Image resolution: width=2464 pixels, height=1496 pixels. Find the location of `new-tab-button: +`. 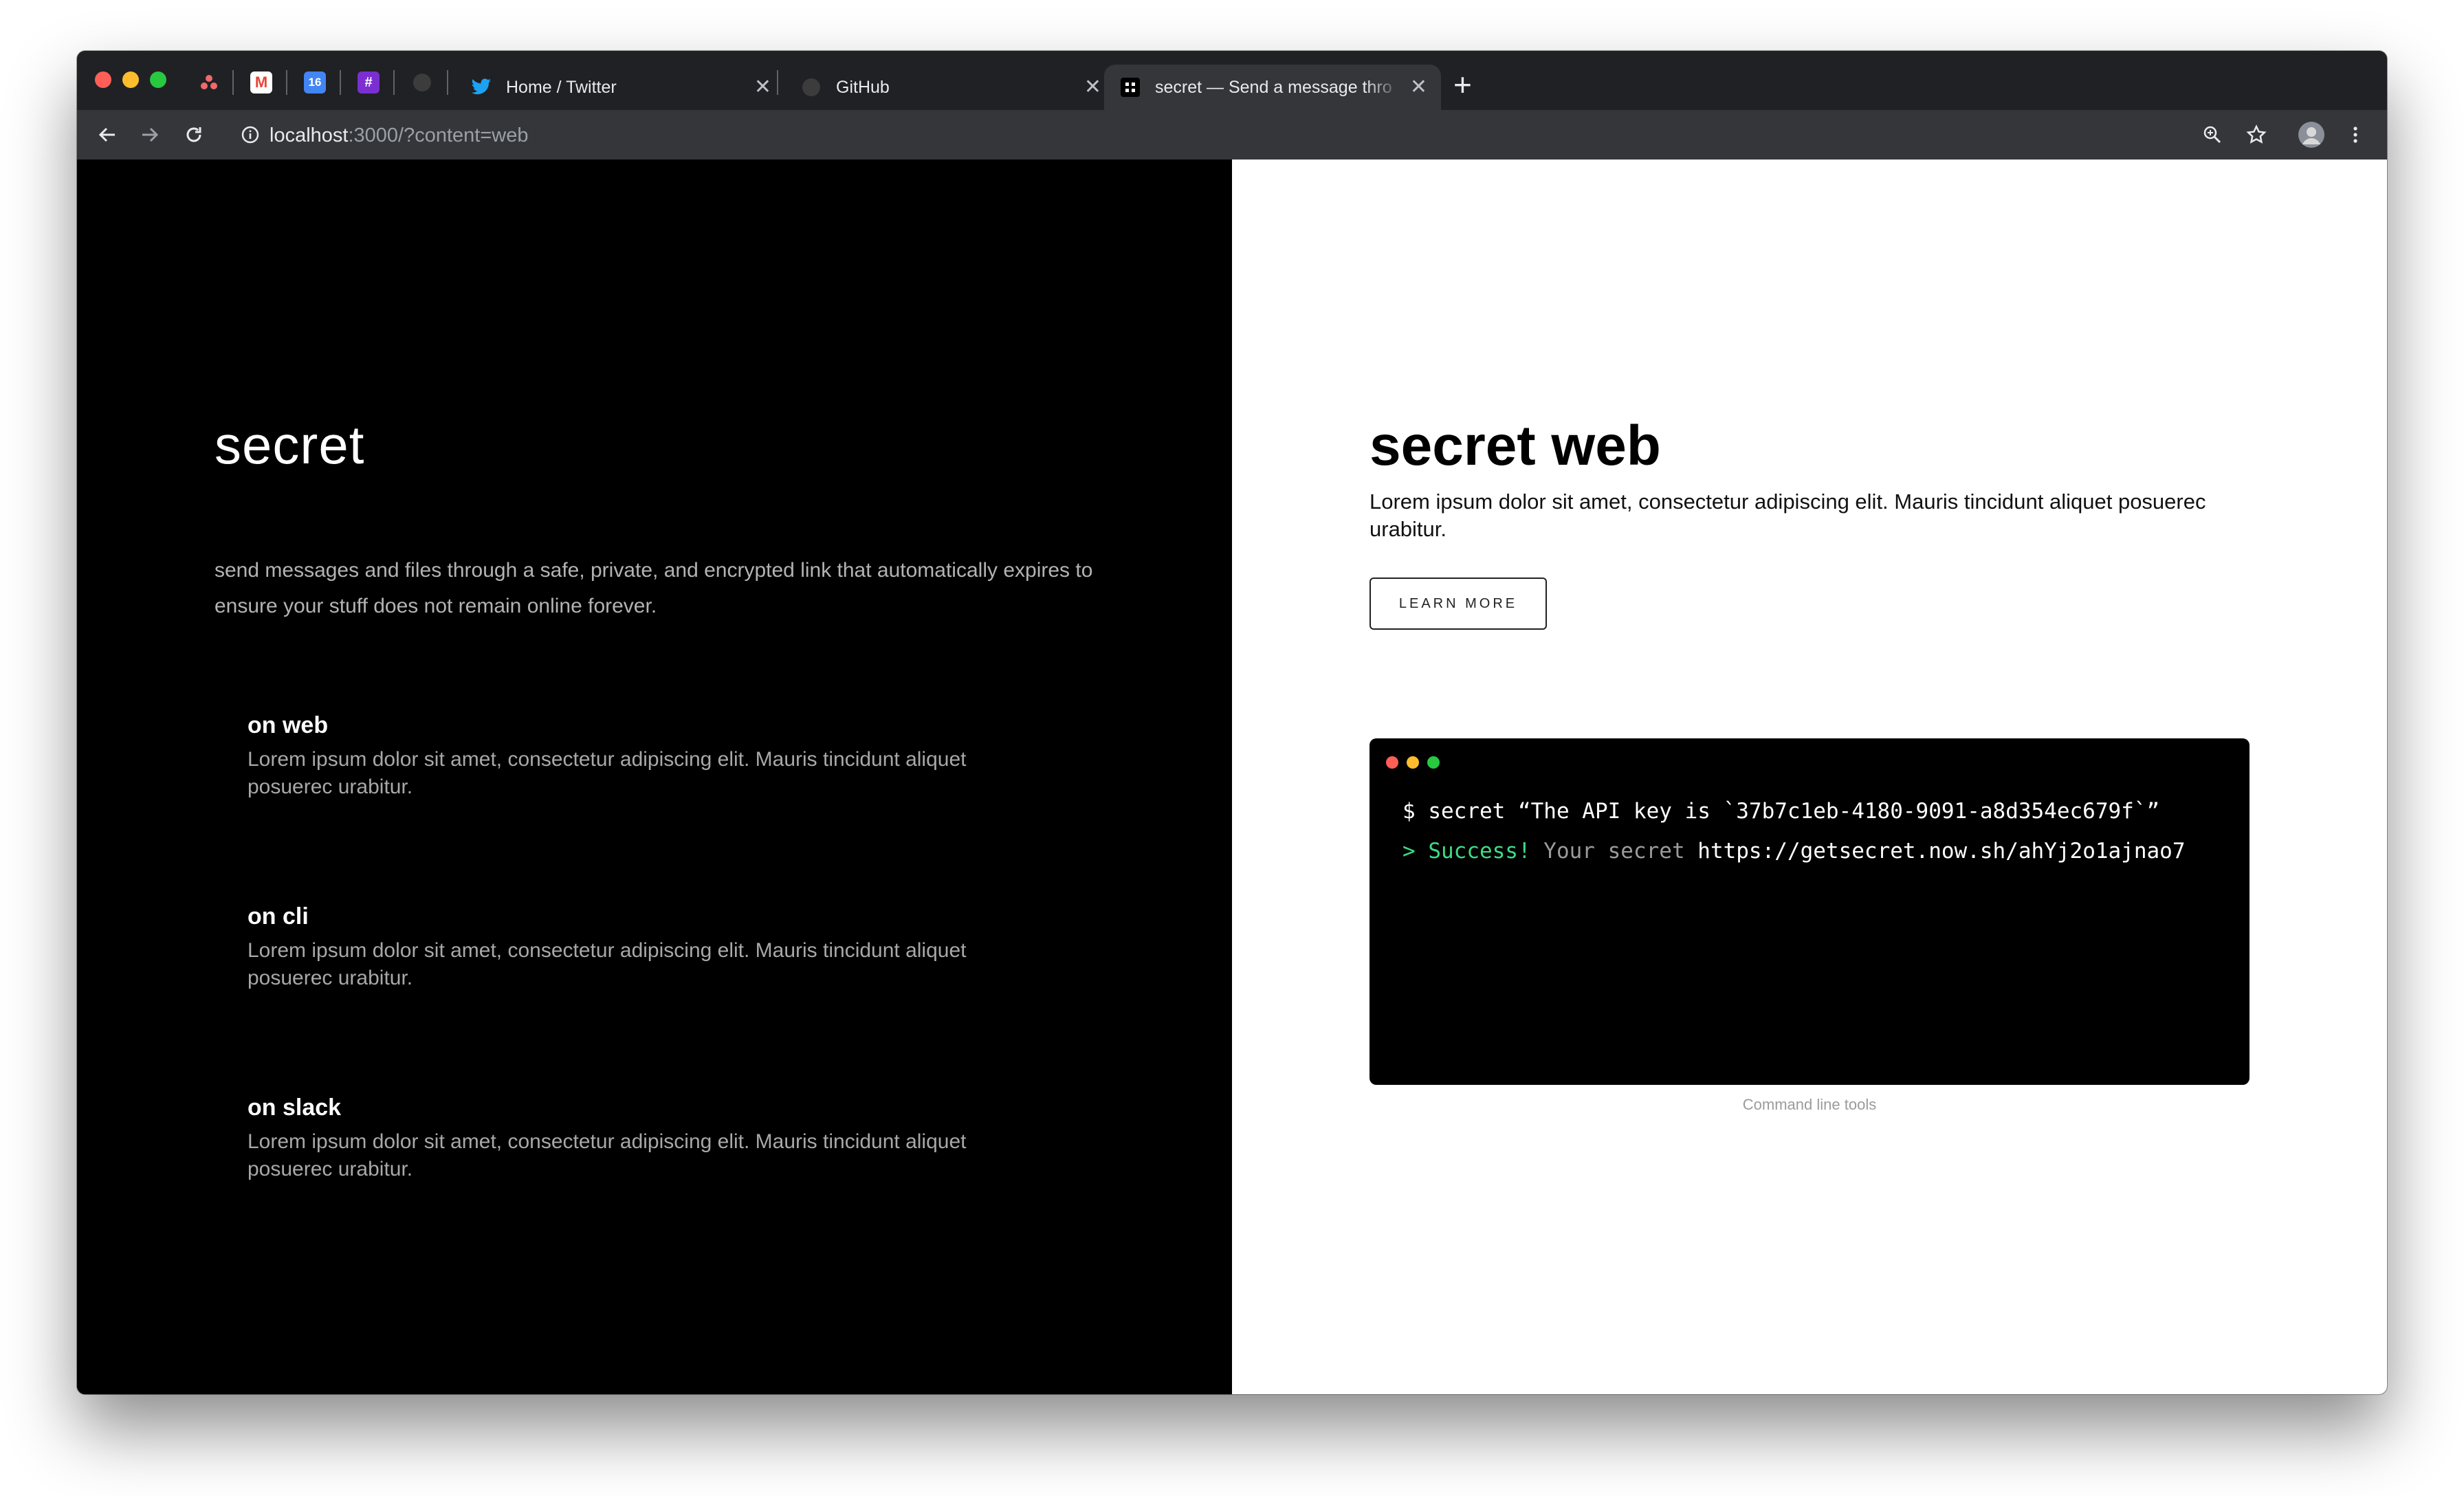

new-tab-button: + is located at coordinates (1463, 84).